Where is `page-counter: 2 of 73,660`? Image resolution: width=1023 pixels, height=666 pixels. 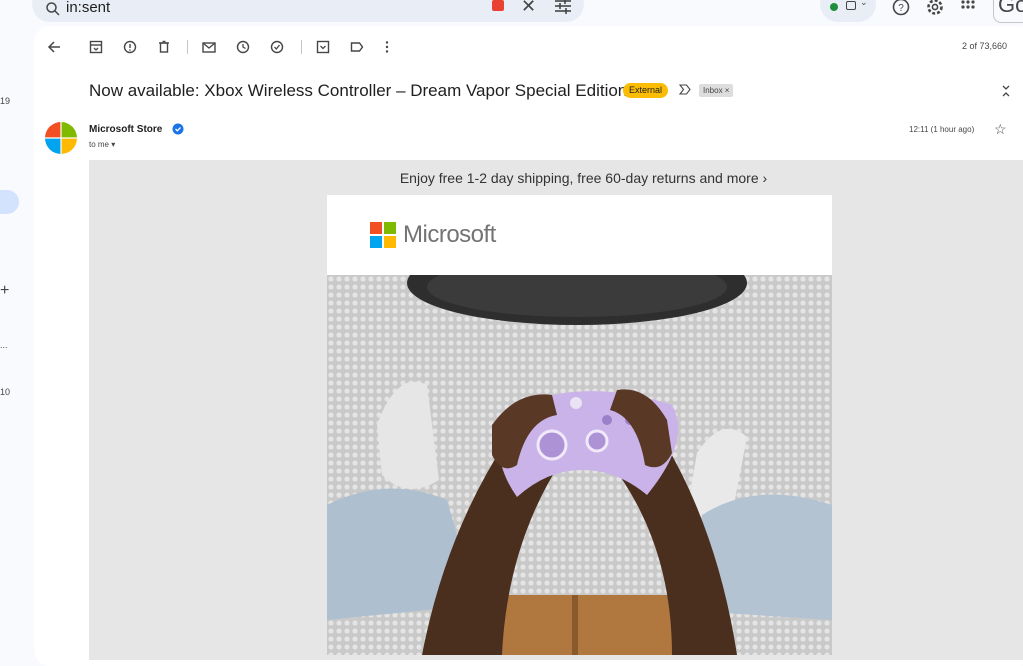 page-counter: 2 of 73,660 is located at coordinates (985, 46).